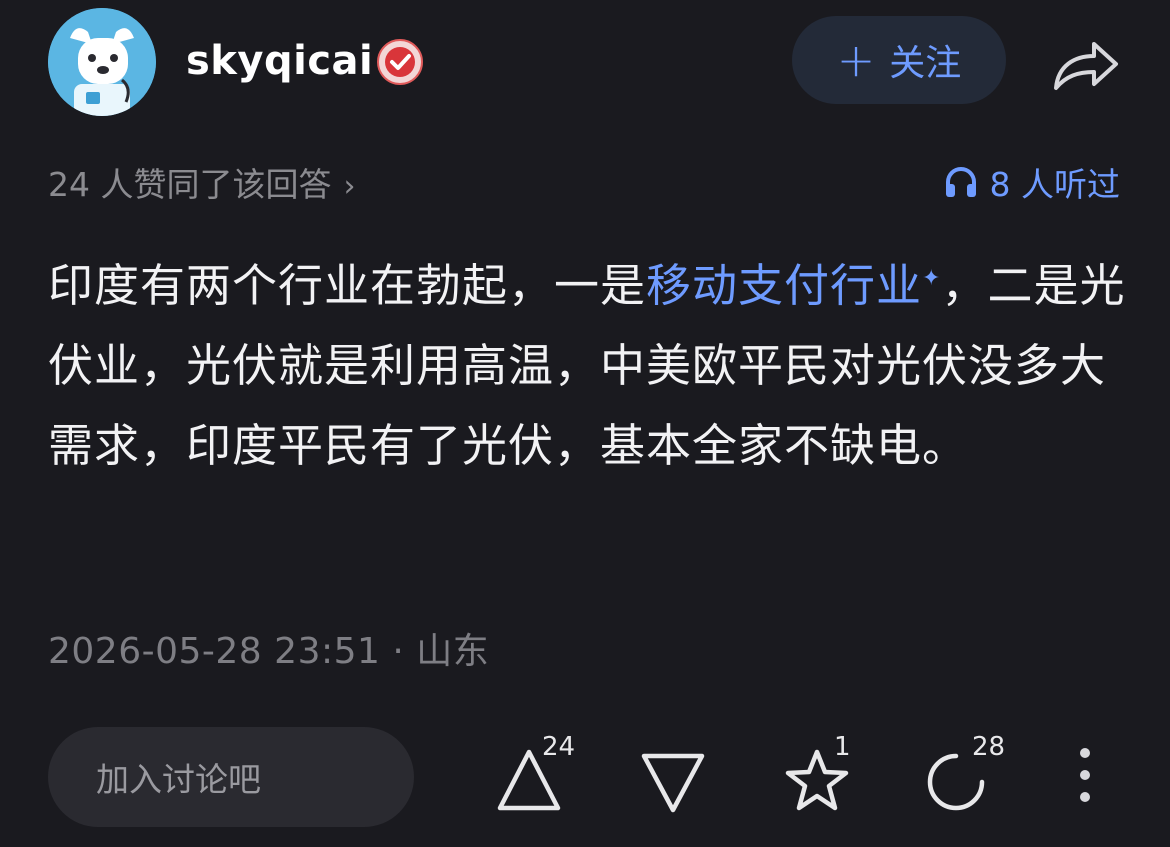 Image resolution: width=1170 pixels, height=847 pixels. What do you see at coordinates (932, 278) in the screenshot?
I see `sparkle-icon: ✦` at bounding box center [932, 278].